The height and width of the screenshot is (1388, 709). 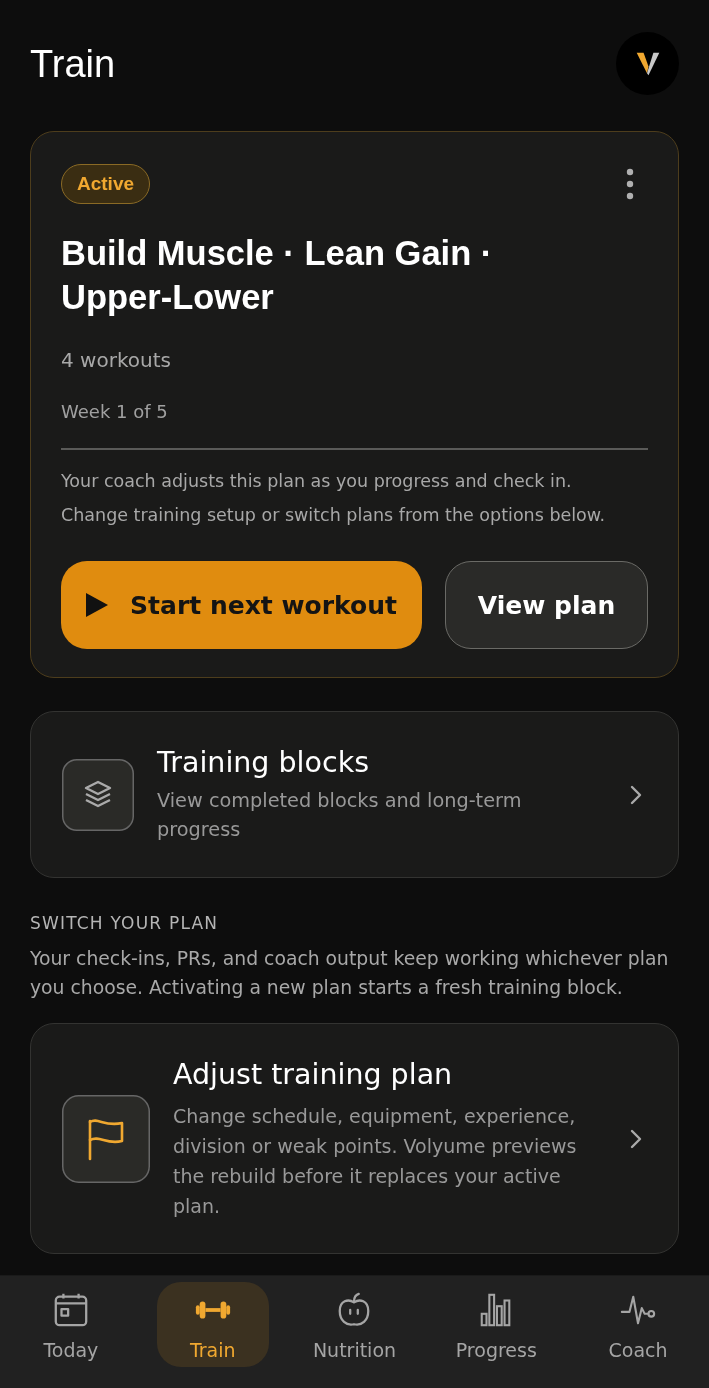 I want to click on plan-title: Build Muscle · Lean Gain · Upper-Lower, so click(x=277, y=275).